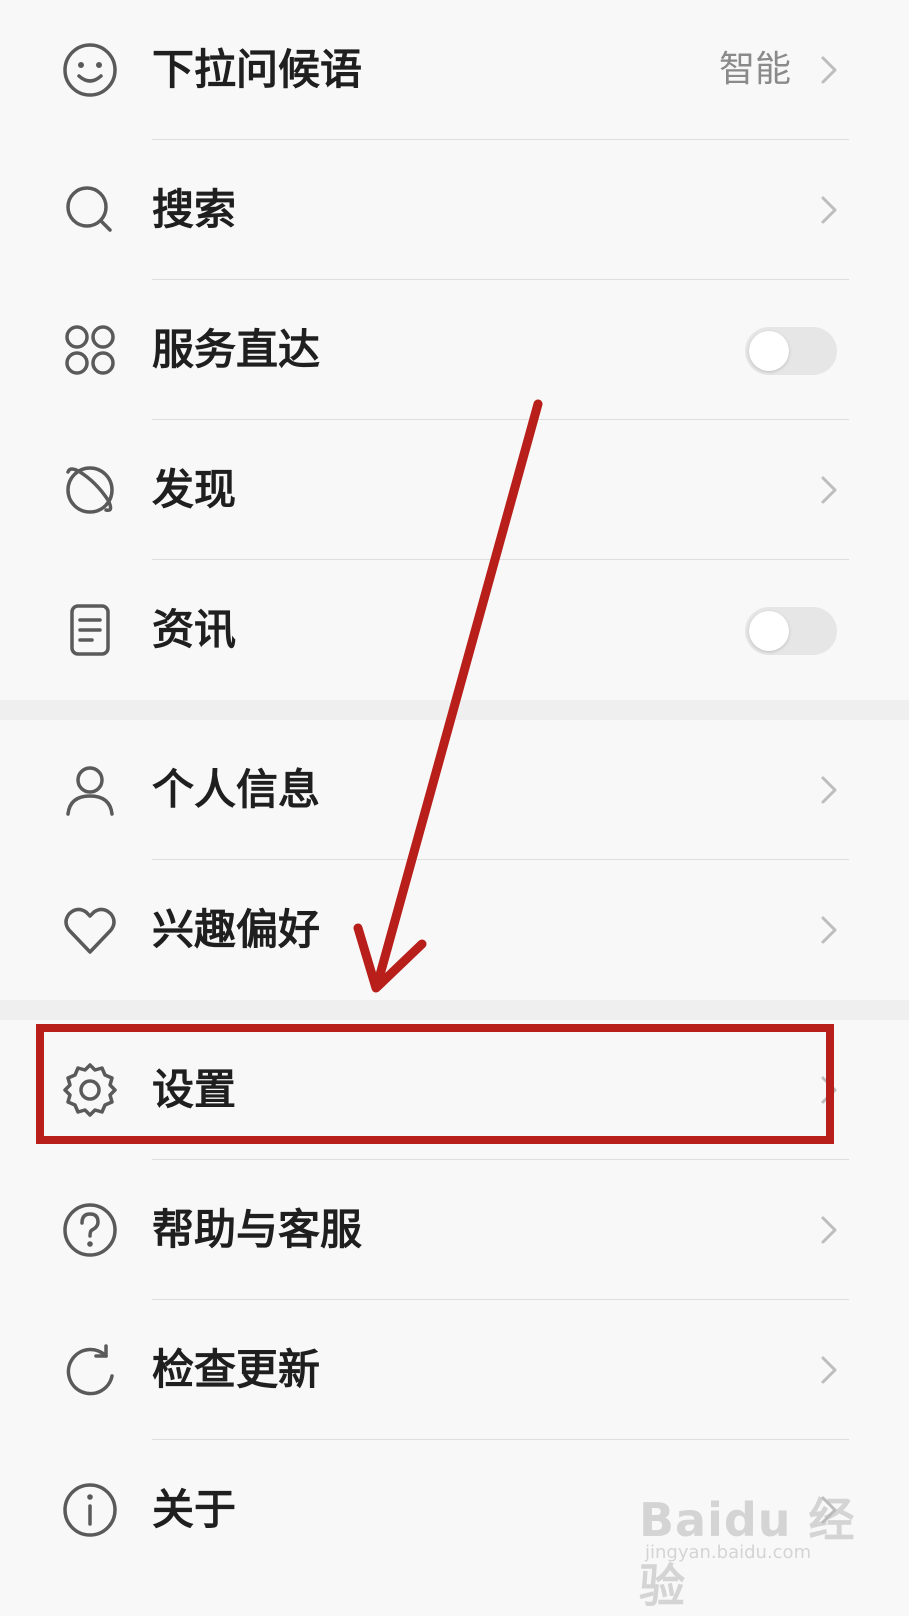 Image resolution: width=909 pixels, height=1616 pixels. I want to click on watermark-site: jingyan.baidu.com, so click(728, 1552).